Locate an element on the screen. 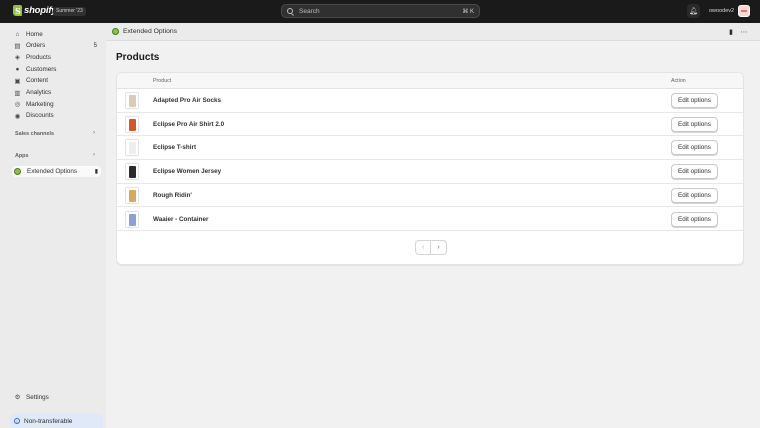 Image resolution: width=760 pixels, height=428 pixels. sidebar-item-discounts: ◉ Discounts is located at coordinates (56, 116).